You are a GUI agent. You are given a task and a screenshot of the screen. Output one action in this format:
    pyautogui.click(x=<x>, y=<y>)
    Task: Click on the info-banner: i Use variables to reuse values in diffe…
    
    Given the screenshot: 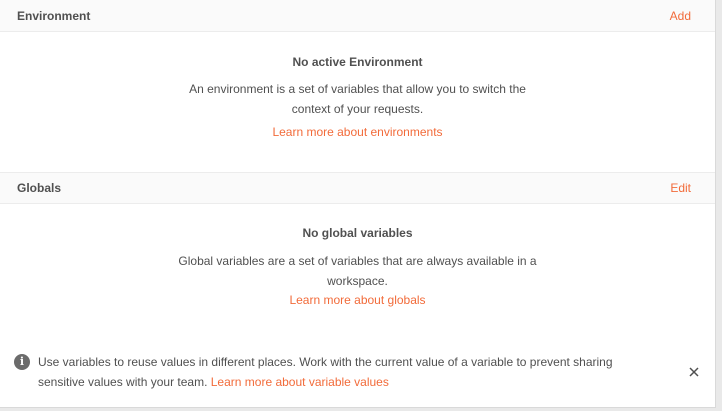 What is the action you would take?
    pyautogui.click(x=358, y=372)
    